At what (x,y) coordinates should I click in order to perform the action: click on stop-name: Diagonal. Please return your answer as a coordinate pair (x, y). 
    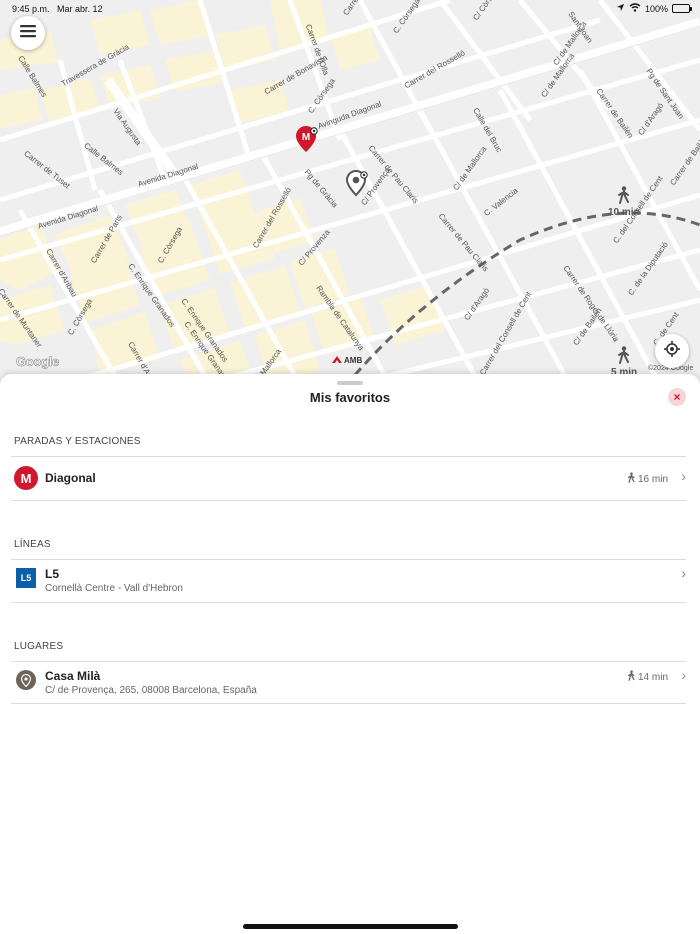
    Looking at the image, I should click on (70, 478).